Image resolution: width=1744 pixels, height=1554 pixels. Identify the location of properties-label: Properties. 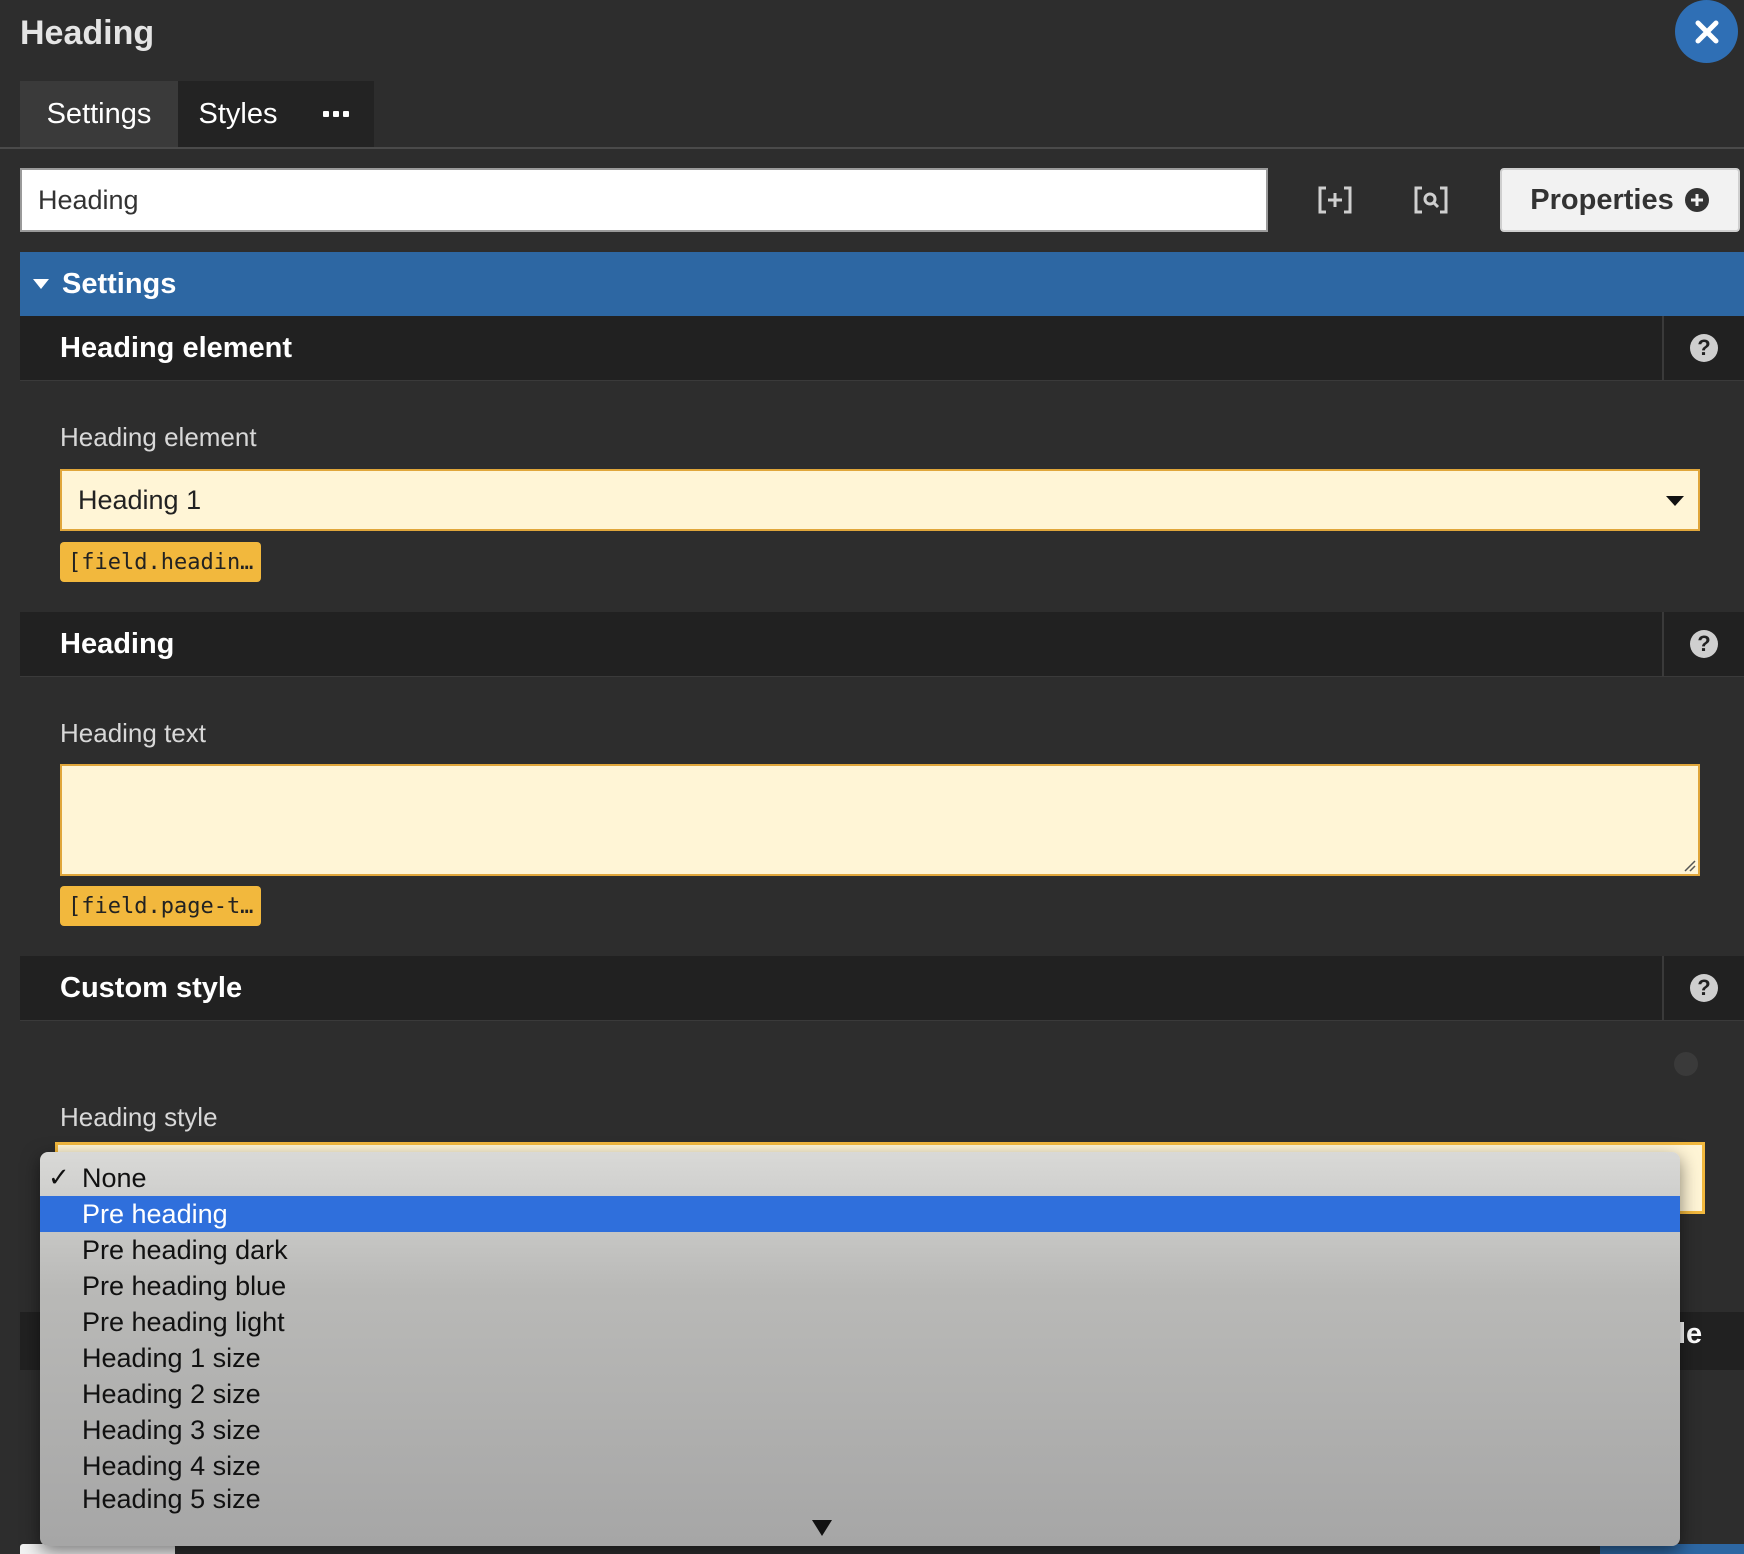
(1602, 199).